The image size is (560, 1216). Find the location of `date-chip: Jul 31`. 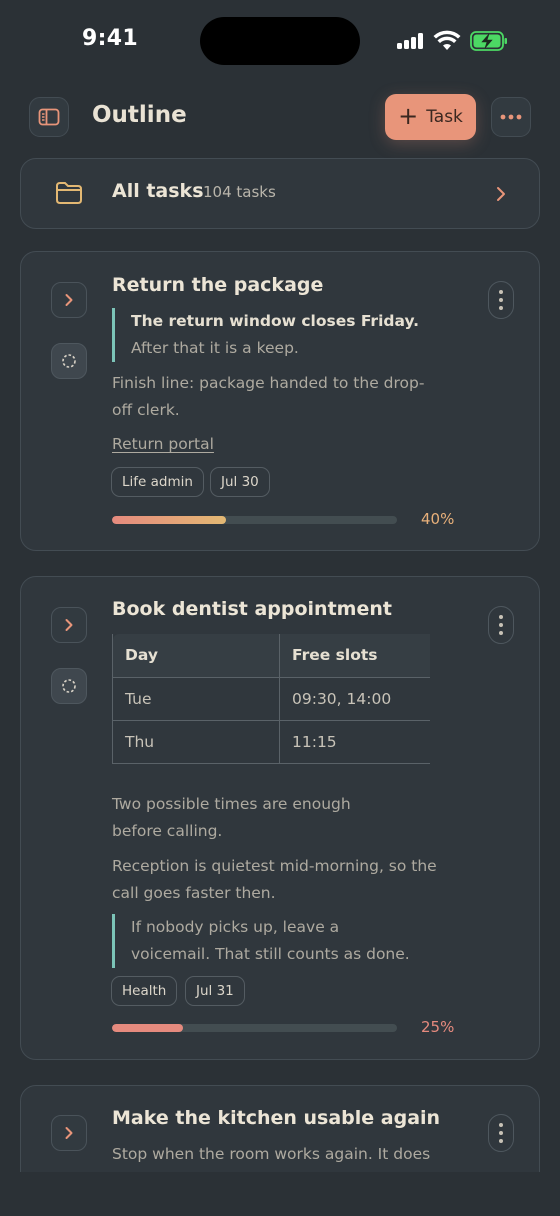

date-chip: Jul 31 is located at coordinates (215, 991).